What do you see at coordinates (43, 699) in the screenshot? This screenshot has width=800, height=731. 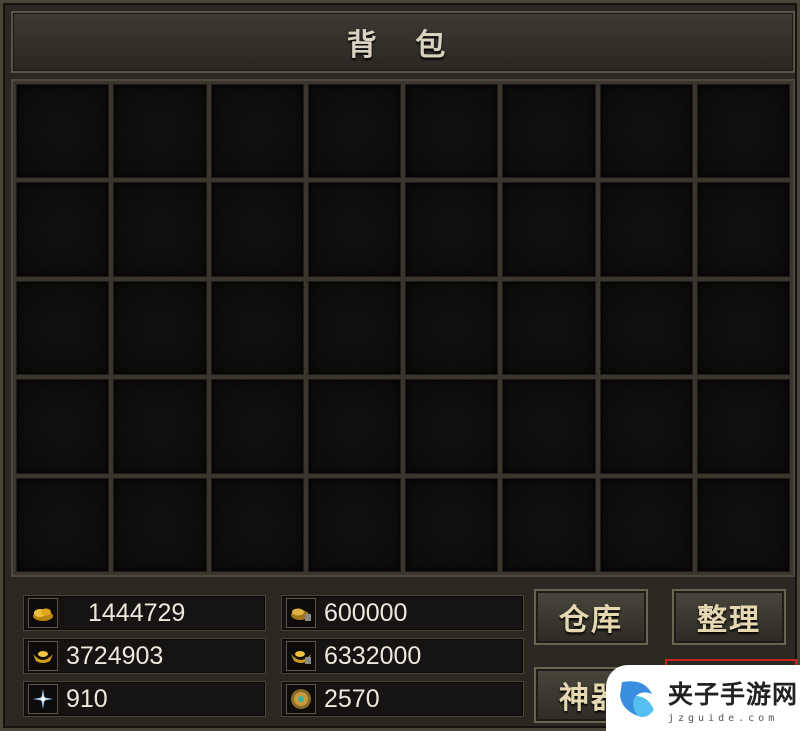 I see `star-spark-icon` at bounding box center [43, 699].